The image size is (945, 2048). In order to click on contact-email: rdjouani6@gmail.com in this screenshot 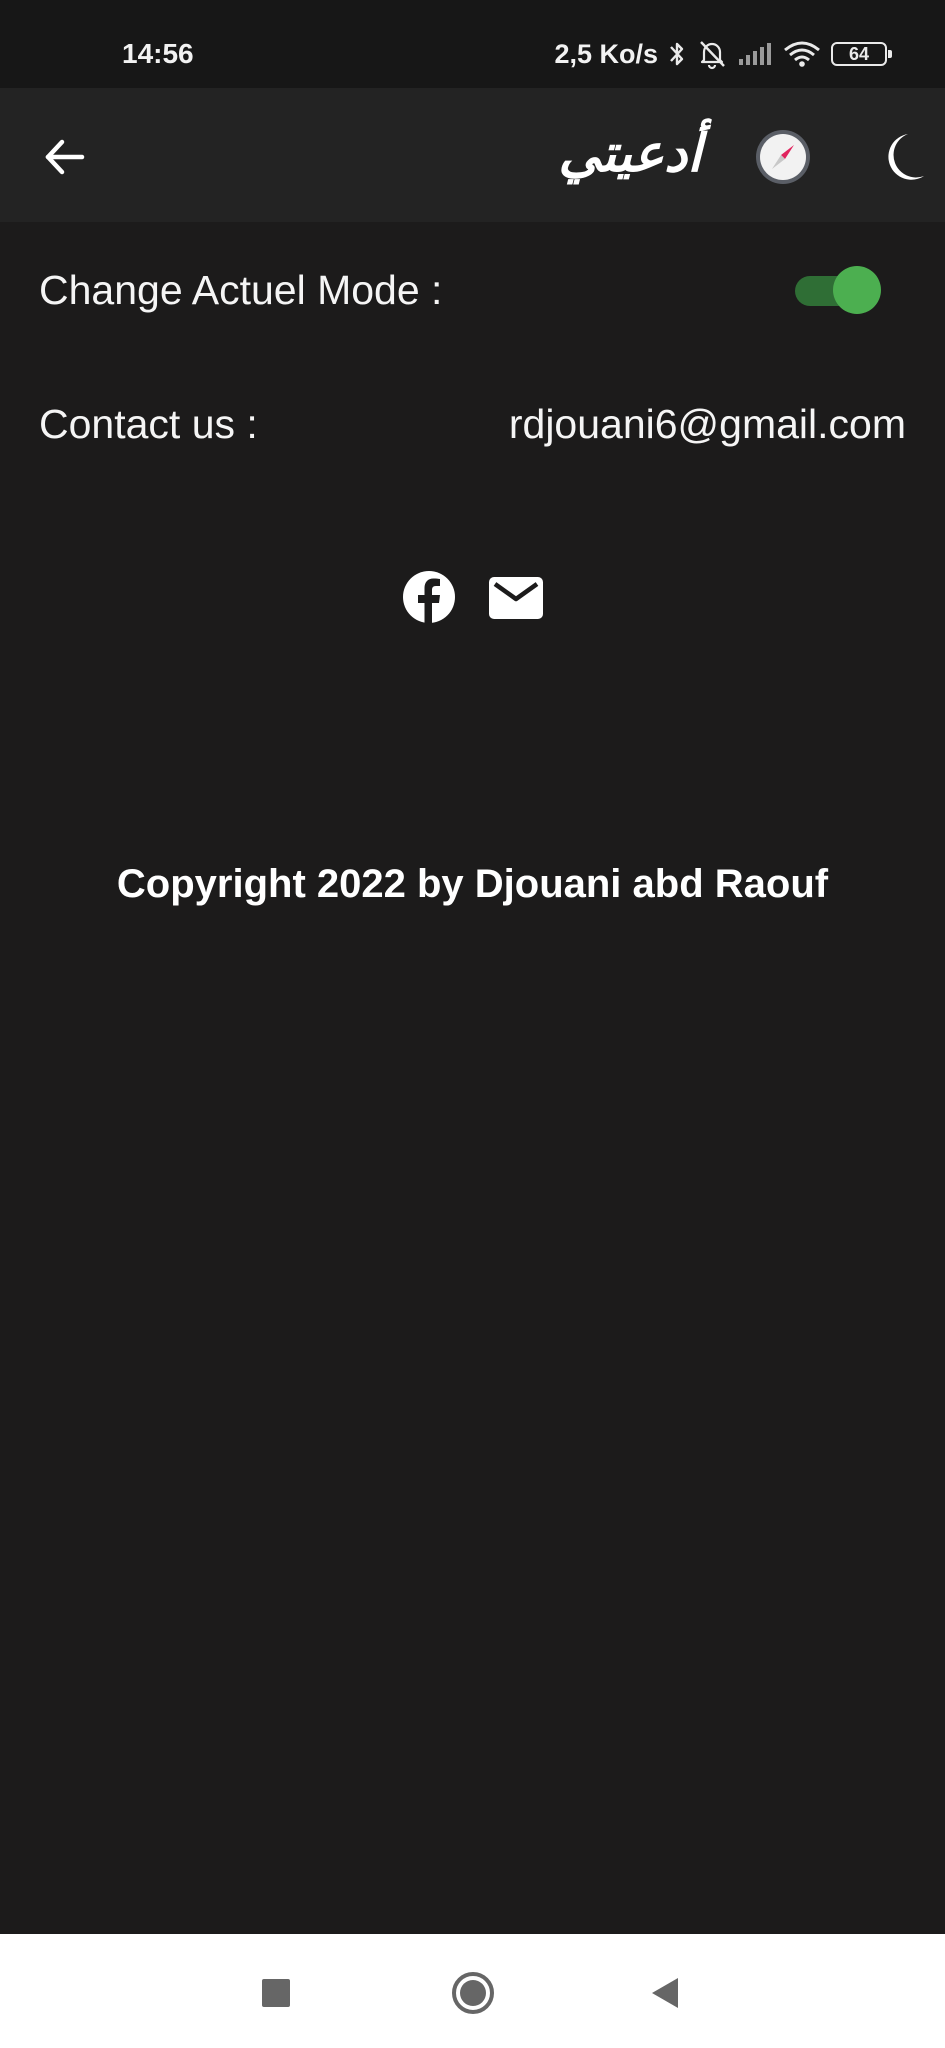, I will do `click(707, 424)`.